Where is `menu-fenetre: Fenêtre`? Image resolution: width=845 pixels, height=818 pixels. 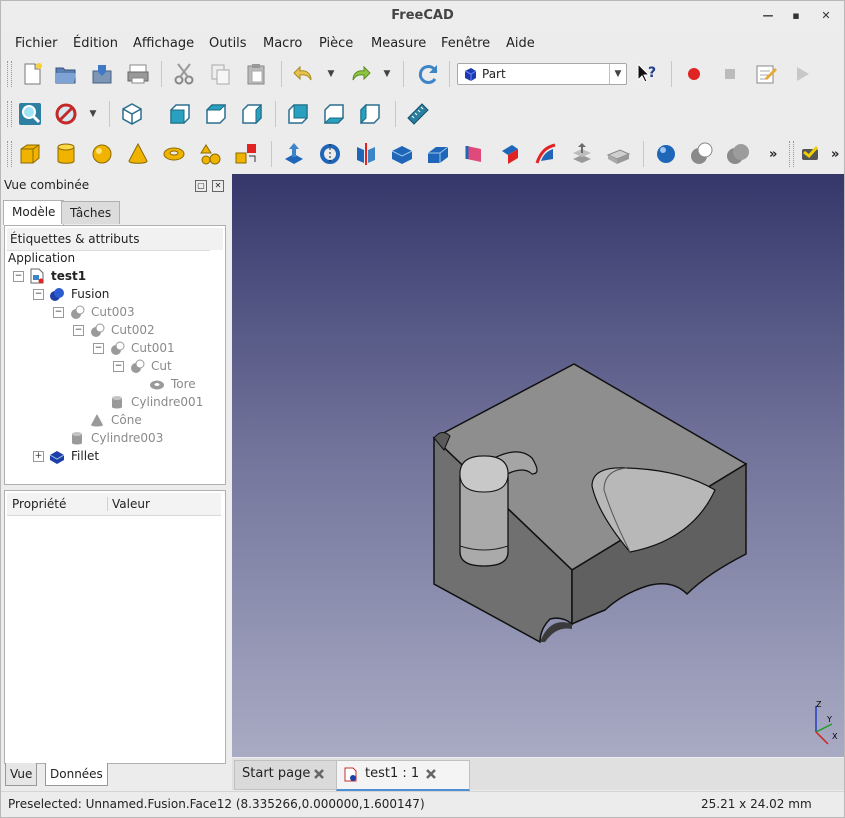
menu-fenetre: Fenêtre is located at coordinates (465, 43).